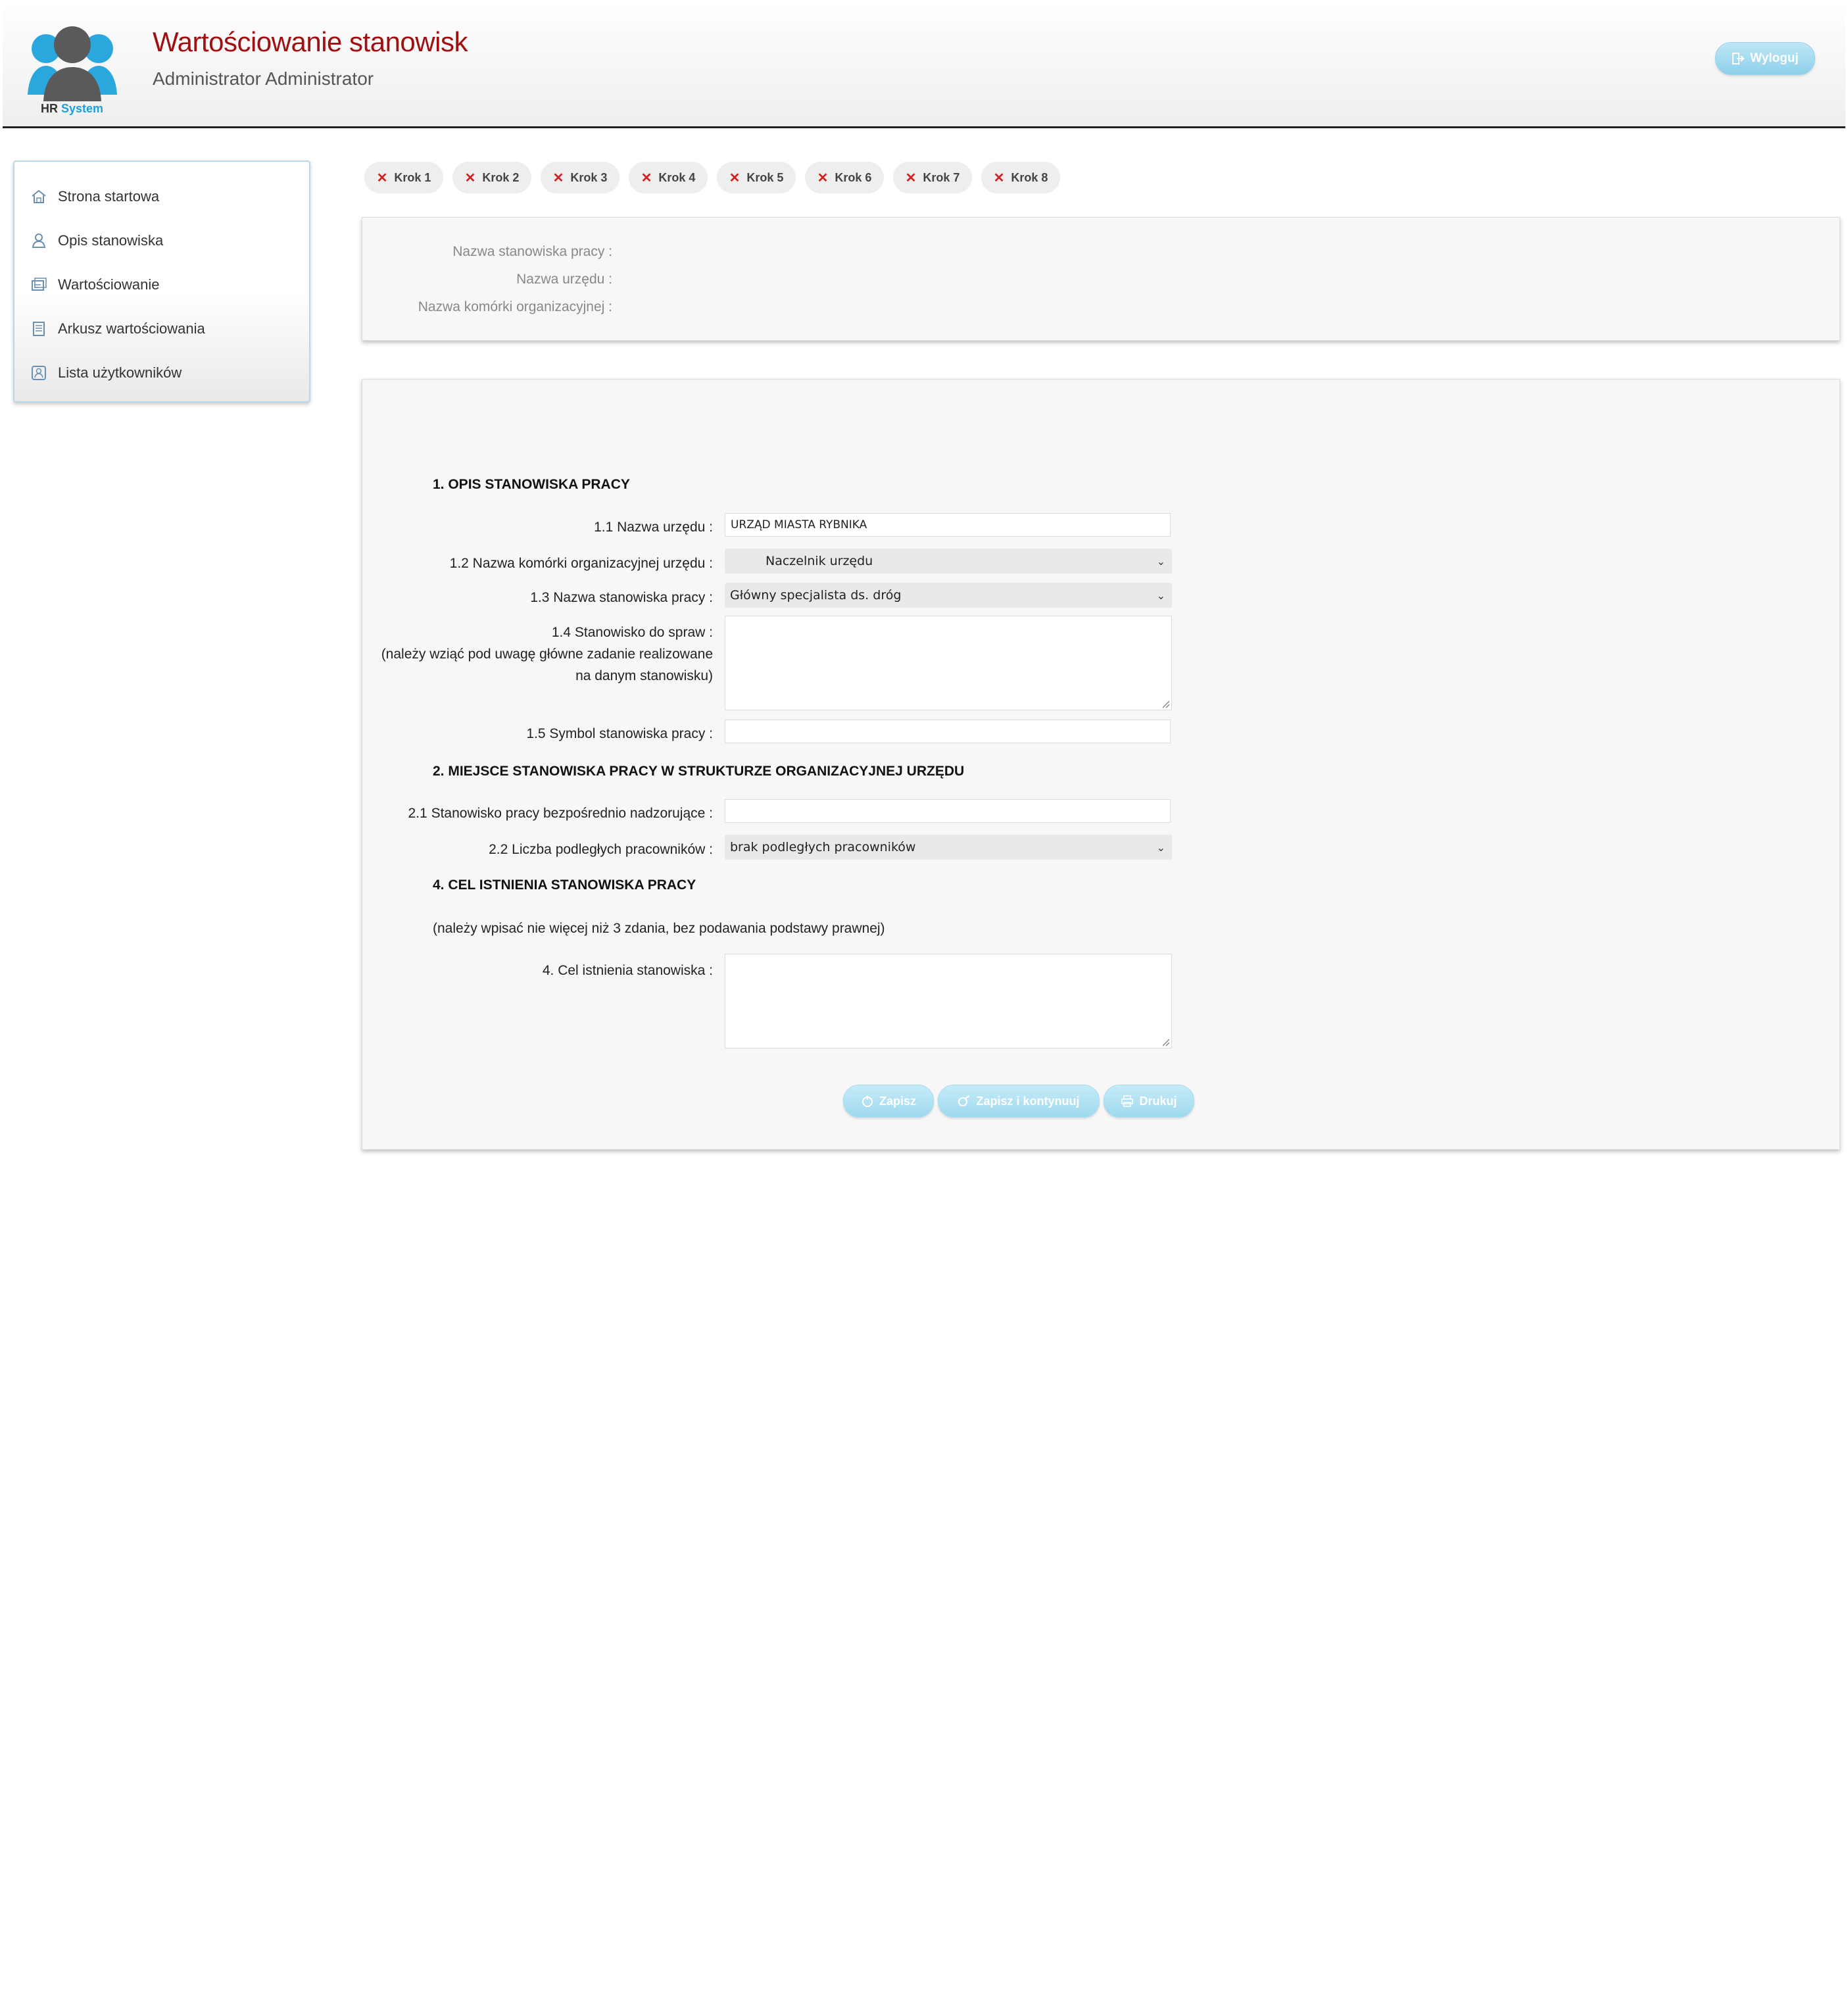  I want to click on logo-text-system: System, so click(82, 108).